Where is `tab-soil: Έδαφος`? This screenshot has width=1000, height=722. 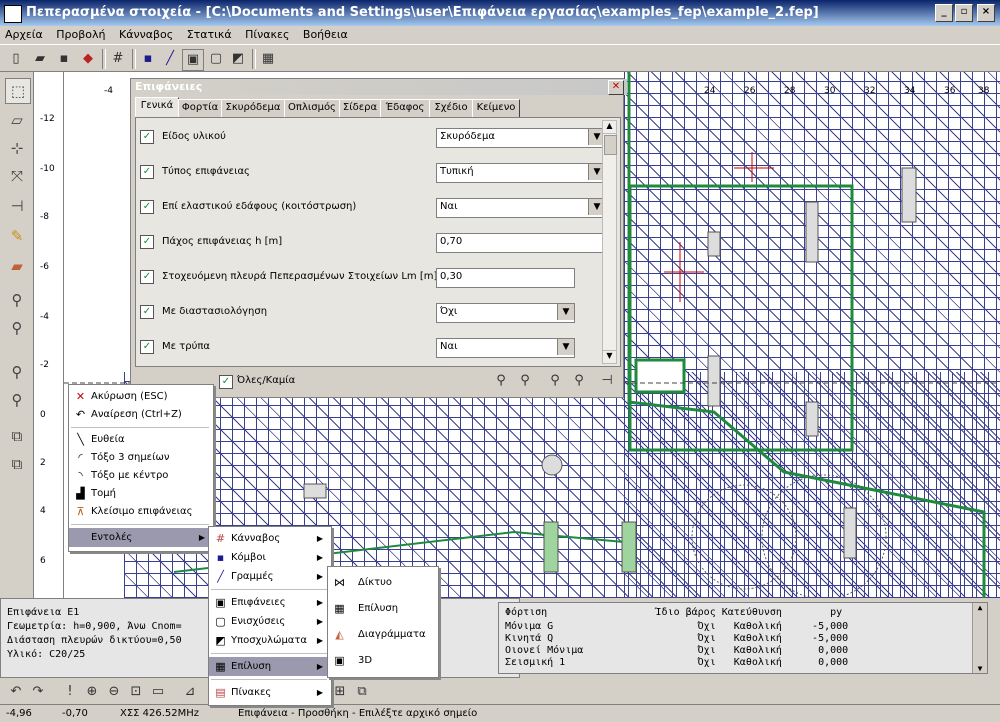
tab-soil: Έδαφος is located at coordinates (405, 108).